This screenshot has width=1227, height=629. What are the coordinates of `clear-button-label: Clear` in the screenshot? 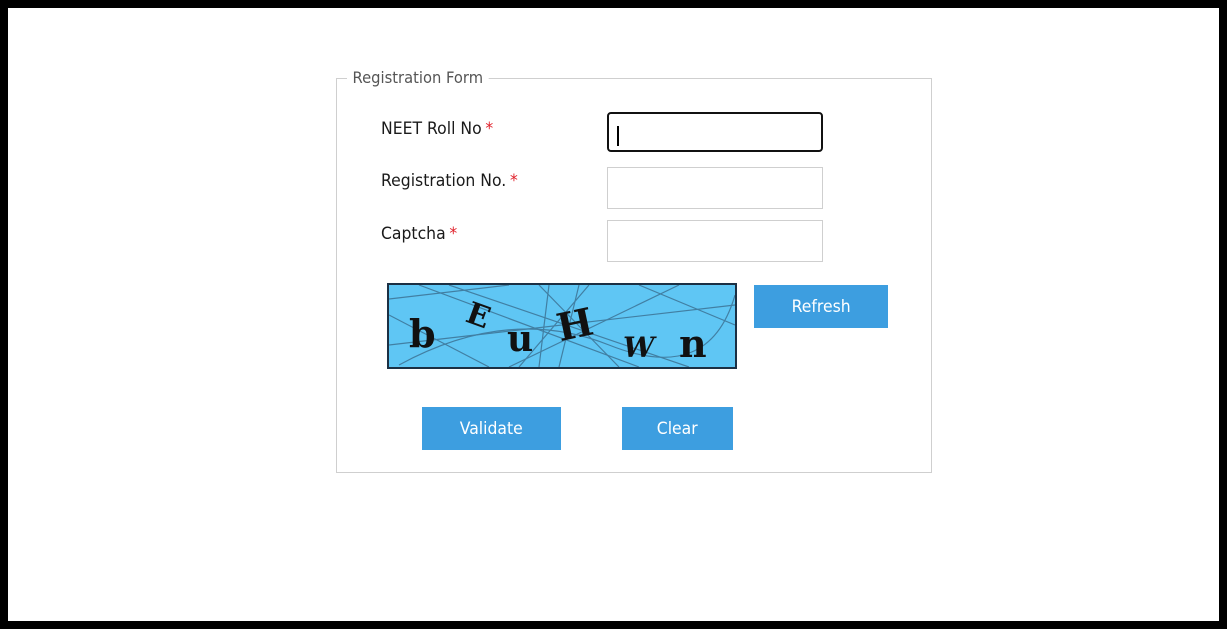 It's located at (677, 428).